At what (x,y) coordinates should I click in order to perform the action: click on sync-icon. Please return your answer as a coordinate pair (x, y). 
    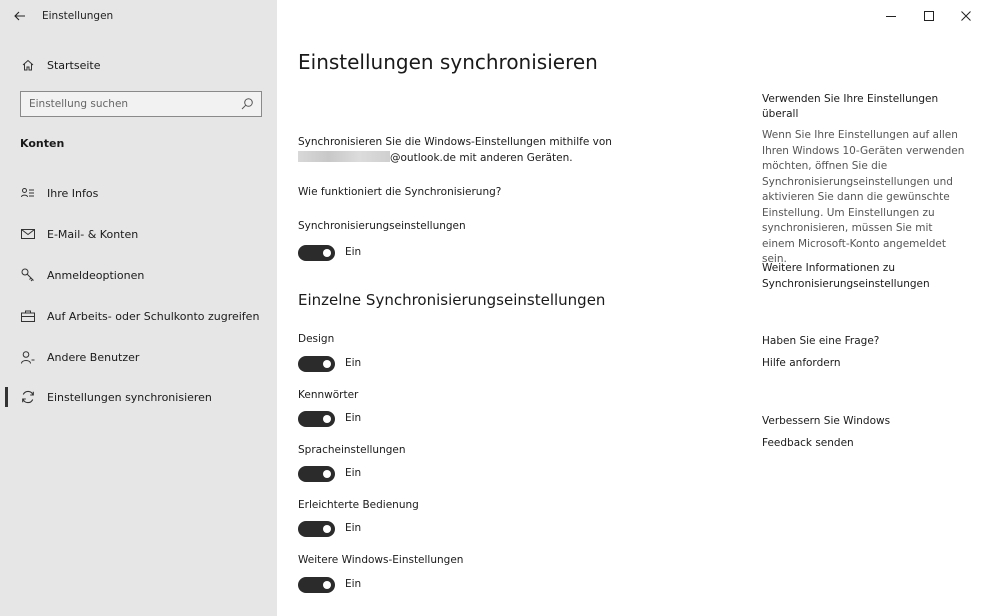
    Looking at the image, I should click on (28, 397).